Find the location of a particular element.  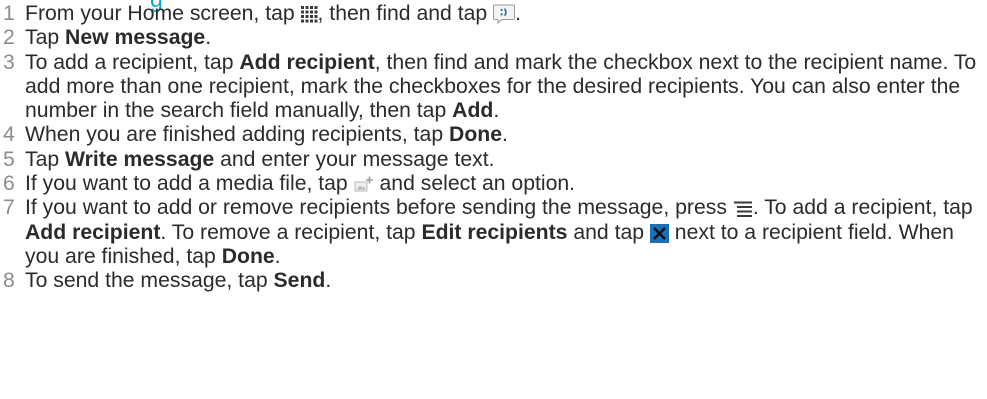

messaging-icon is located at coordinates (504, 14).